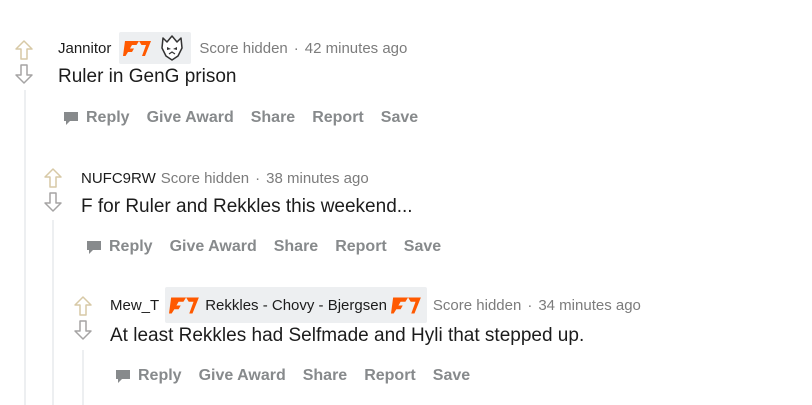  What do you see at coordinates (155, 48) in the screenshot?
I see `user-flair` at bounding box center [155, 48].